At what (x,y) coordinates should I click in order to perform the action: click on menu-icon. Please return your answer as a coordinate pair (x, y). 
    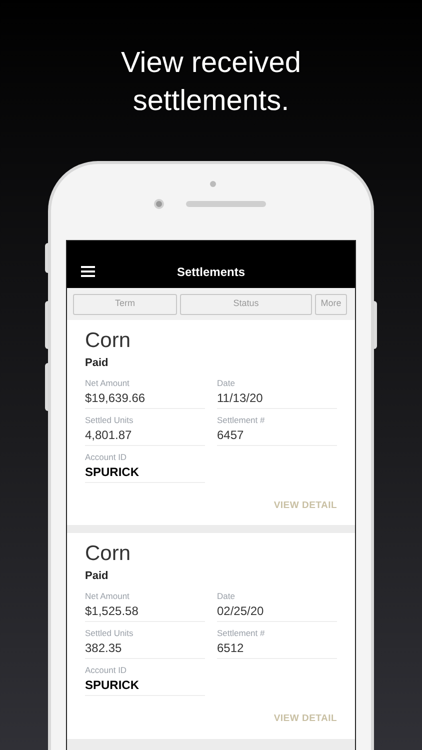
    Looking at the image, I should click on (88, 271).